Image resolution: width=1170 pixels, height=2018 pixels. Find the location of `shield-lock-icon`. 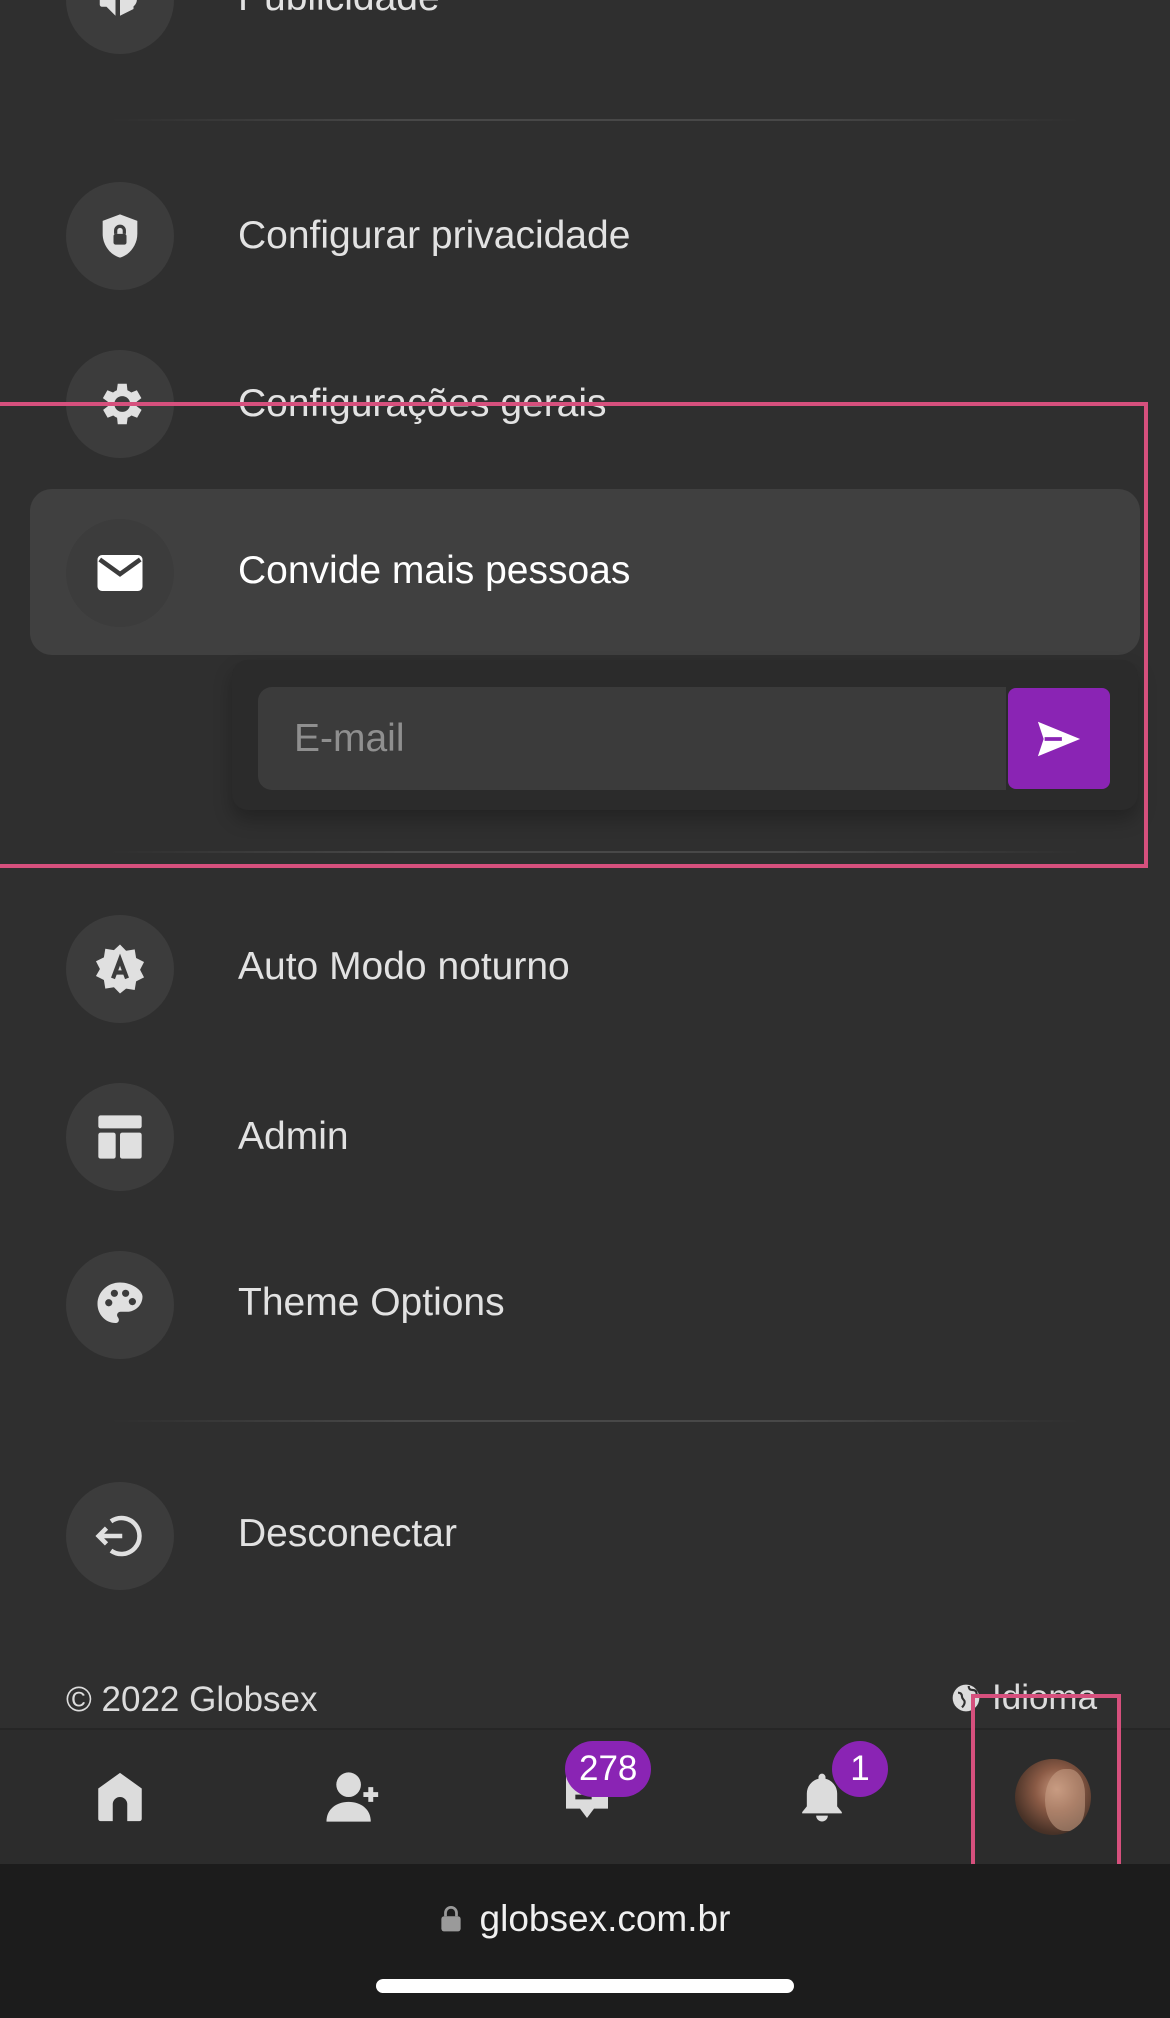

shield-lock-icon is located at coordinates (120, 236).